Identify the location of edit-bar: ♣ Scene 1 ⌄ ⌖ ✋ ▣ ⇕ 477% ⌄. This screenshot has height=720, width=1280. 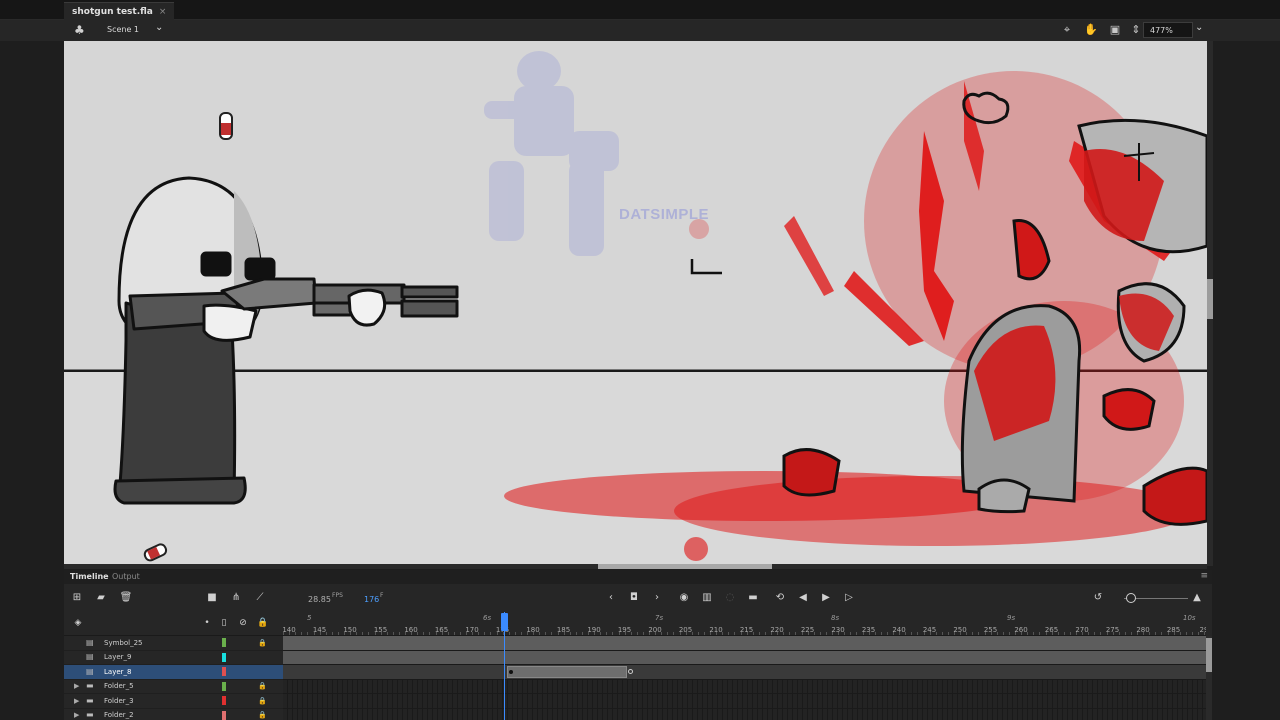
(640, 30).